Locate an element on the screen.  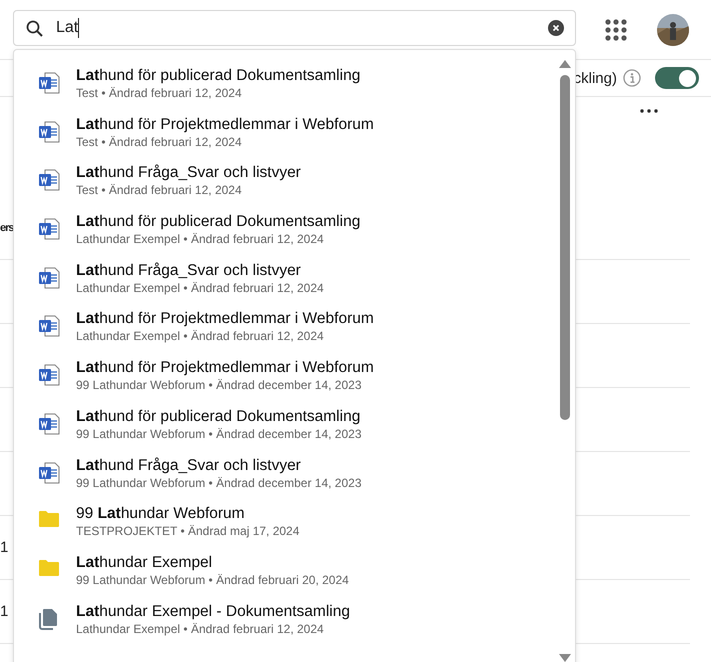
result-title: 99 Lathundar Webforum is located at coordinates (161, 514).